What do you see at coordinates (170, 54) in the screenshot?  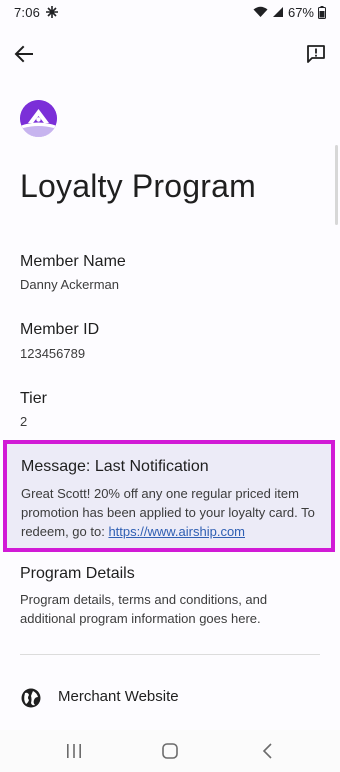 I see `app-bar` at bounding box center [170, 54].